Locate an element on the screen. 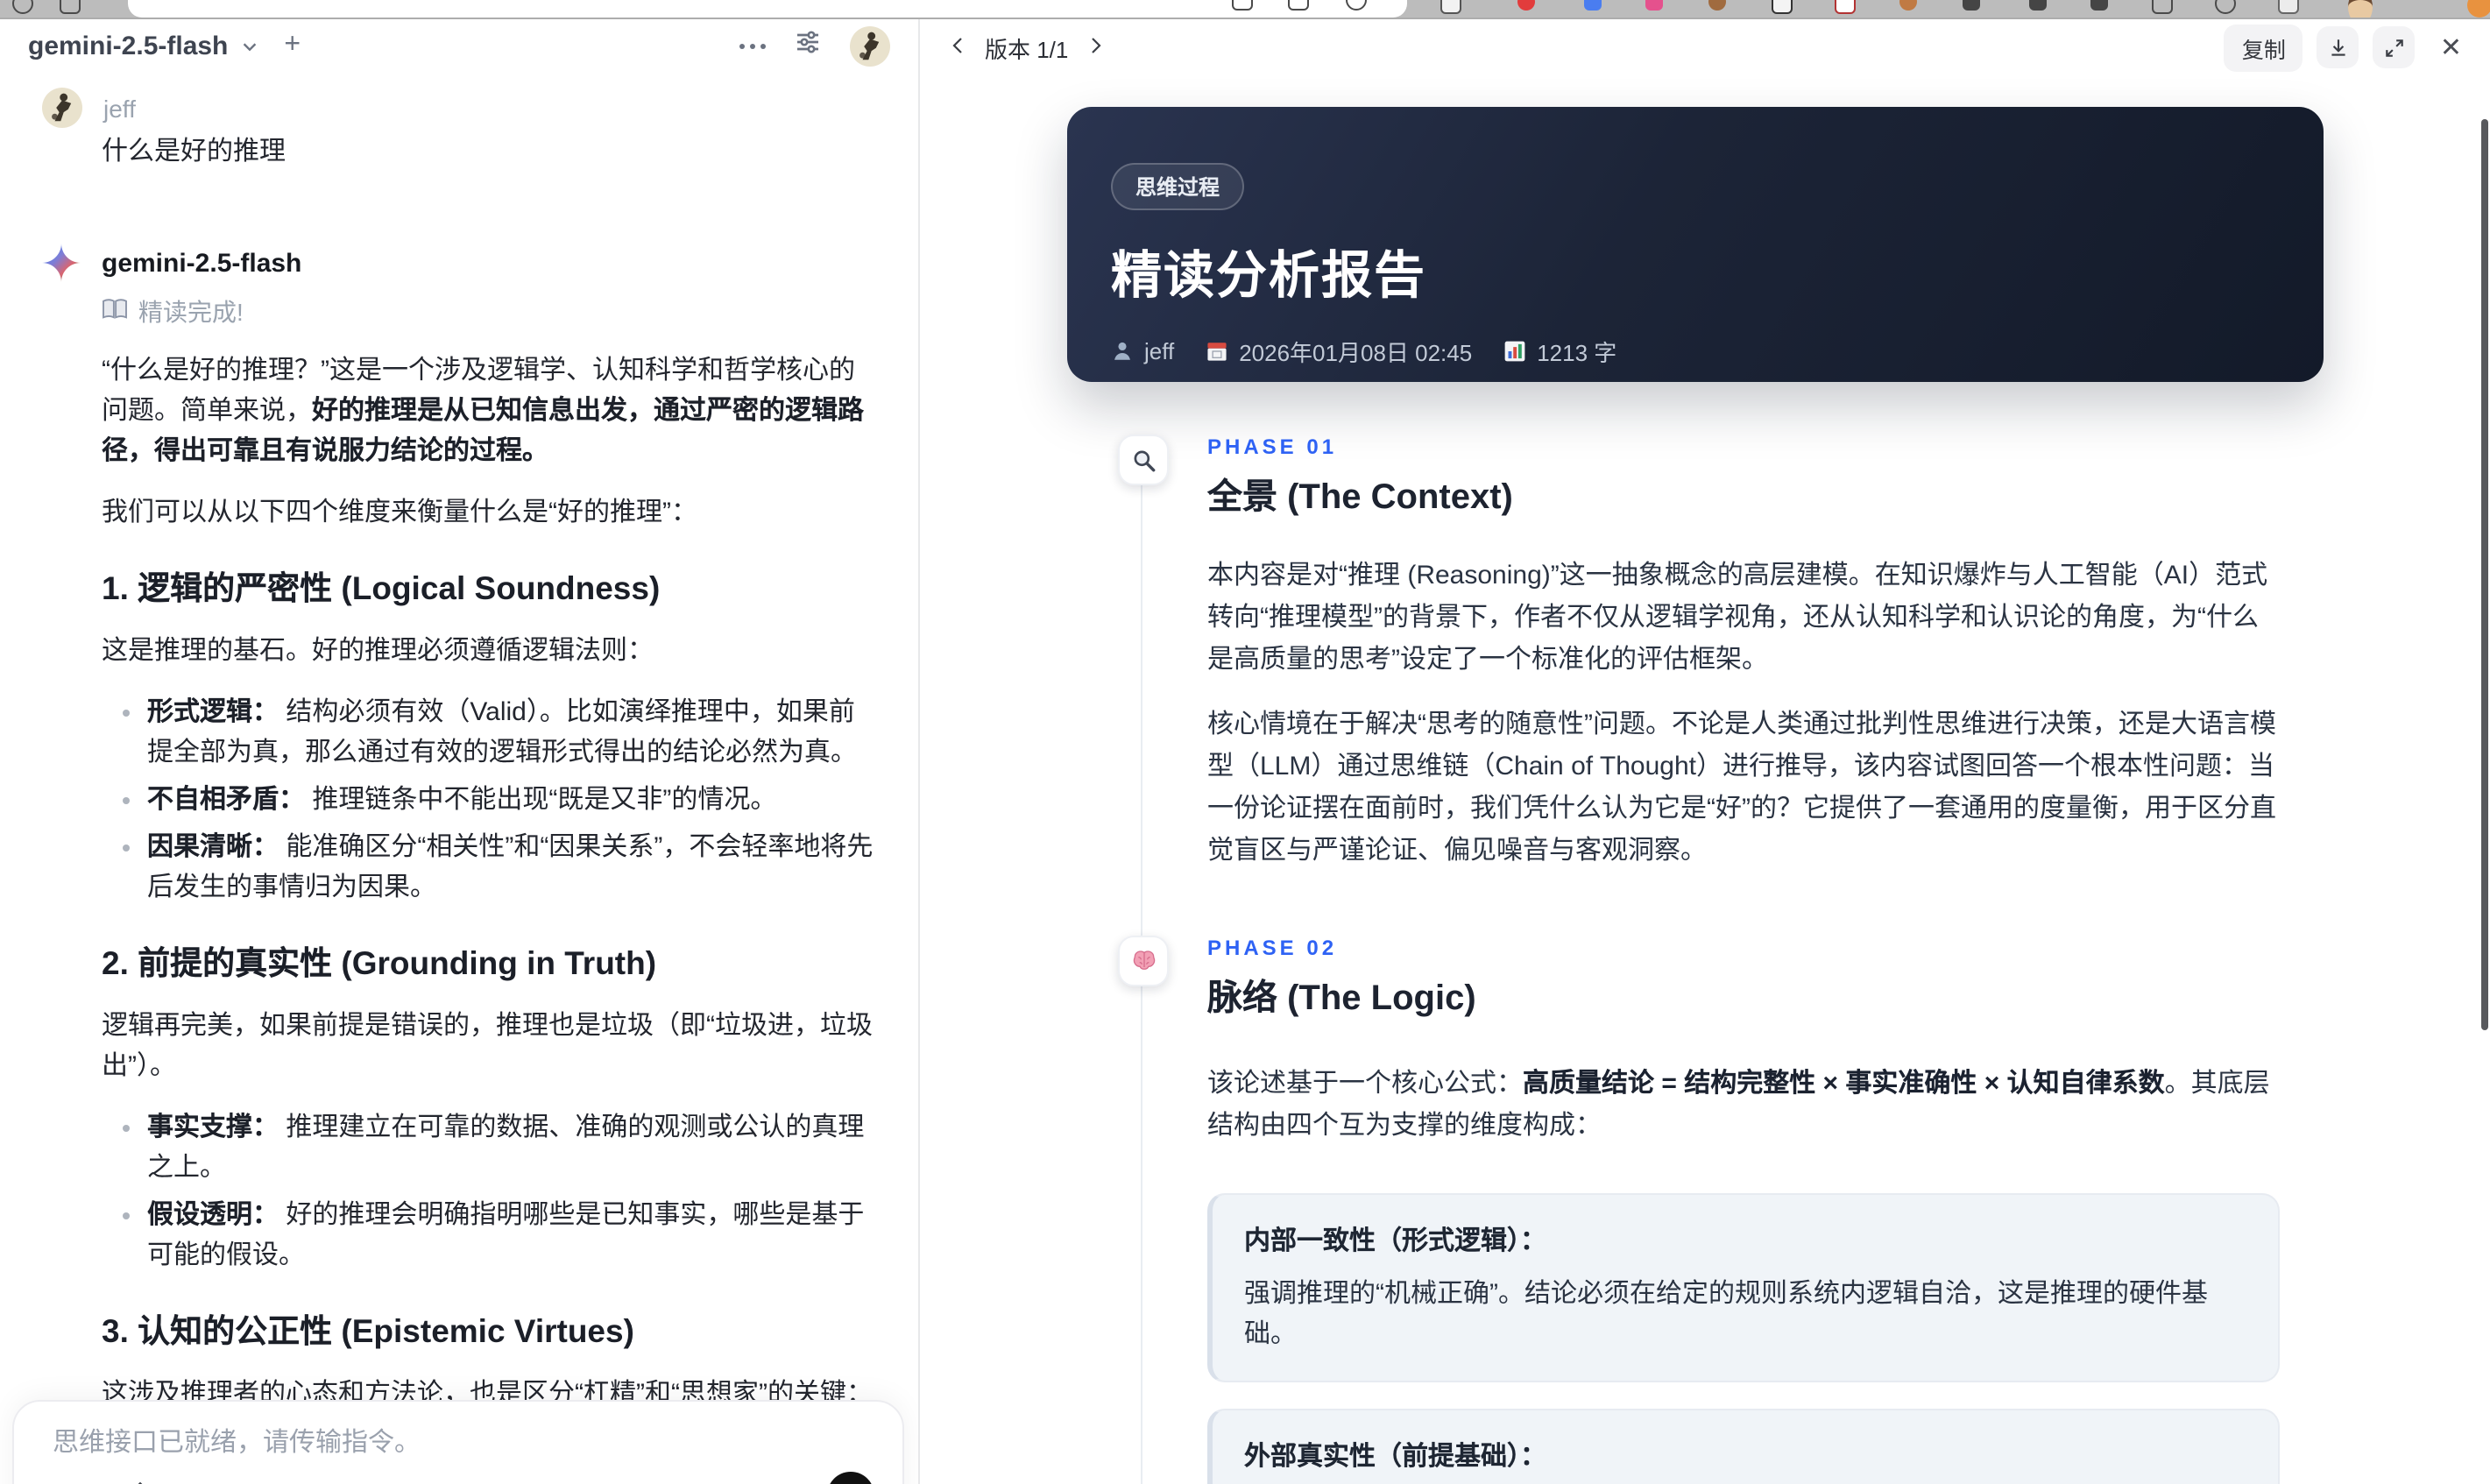  person-icon is located at coordinates (1122, 351).